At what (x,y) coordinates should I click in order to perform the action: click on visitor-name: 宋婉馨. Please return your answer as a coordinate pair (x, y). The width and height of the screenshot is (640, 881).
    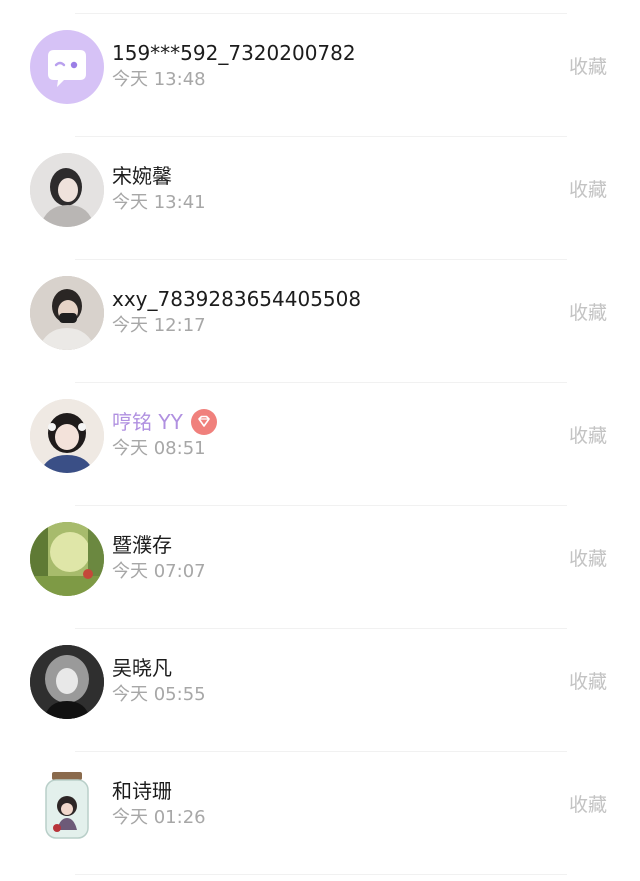
    Looking at the image, I should click on (142, 176).